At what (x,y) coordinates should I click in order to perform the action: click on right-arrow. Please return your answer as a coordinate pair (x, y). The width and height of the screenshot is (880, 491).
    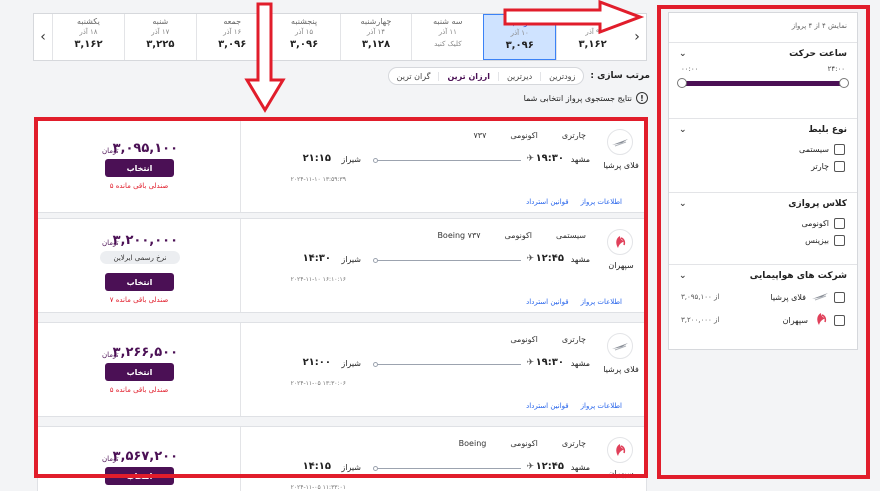
    Looking at the image, I should click on (574, 17).